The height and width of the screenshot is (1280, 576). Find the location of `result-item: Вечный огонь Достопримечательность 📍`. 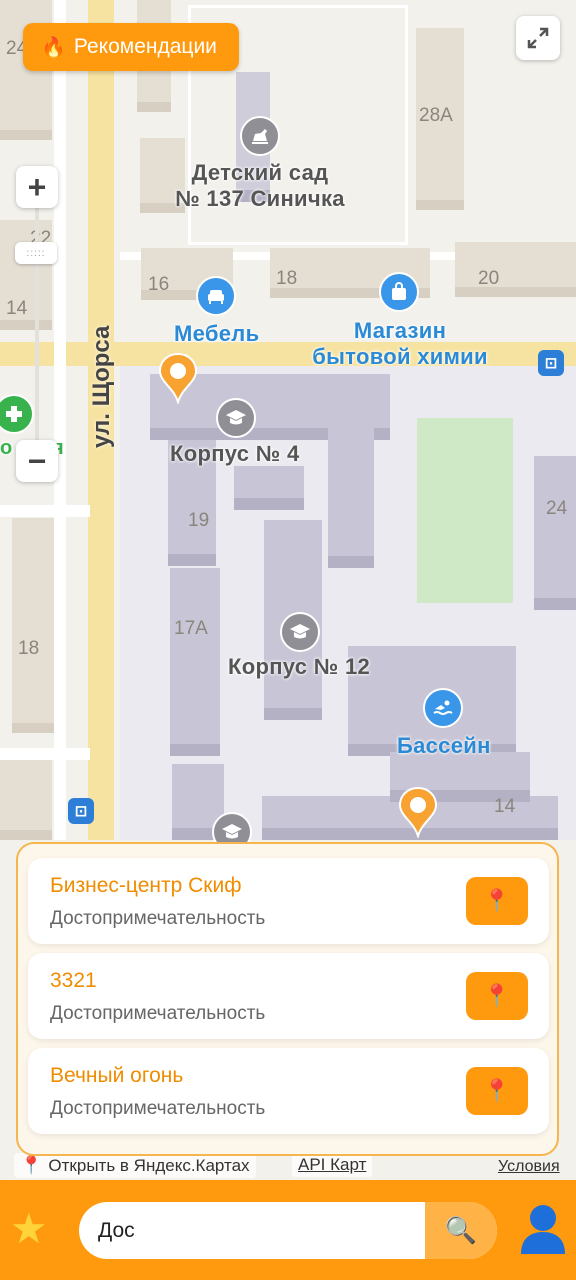

result-item: Вечный огонь Достопримечательность 📍 is located at coordinates (288, 1091).